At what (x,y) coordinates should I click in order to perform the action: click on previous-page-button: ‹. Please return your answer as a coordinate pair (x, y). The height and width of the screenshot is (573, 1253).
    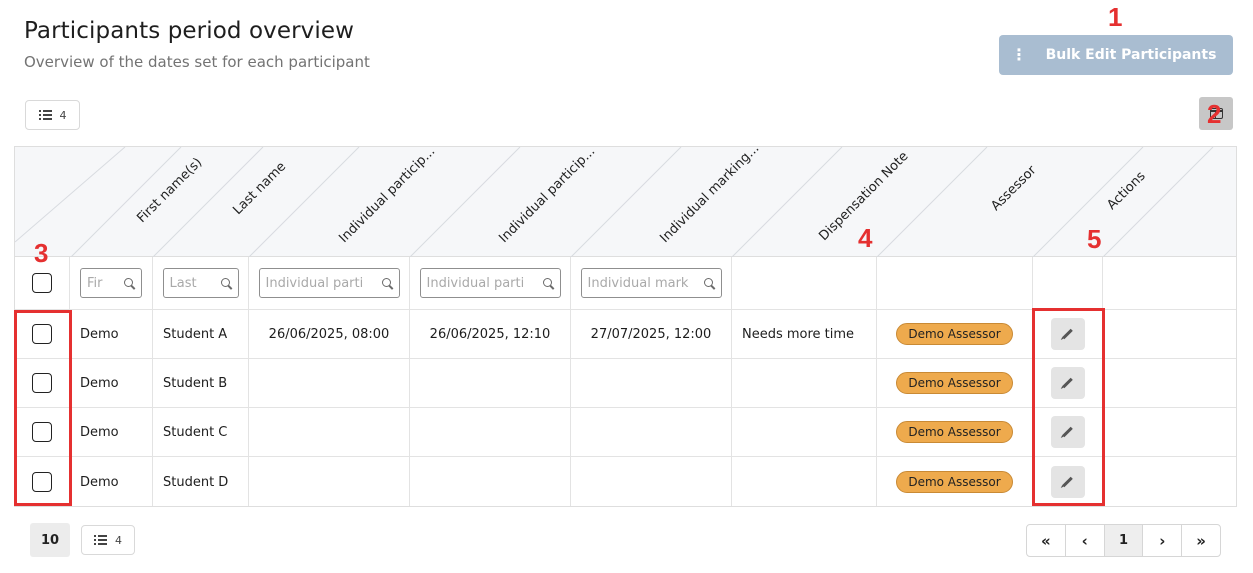
    Looking at the image, I should click on (1085, 540).